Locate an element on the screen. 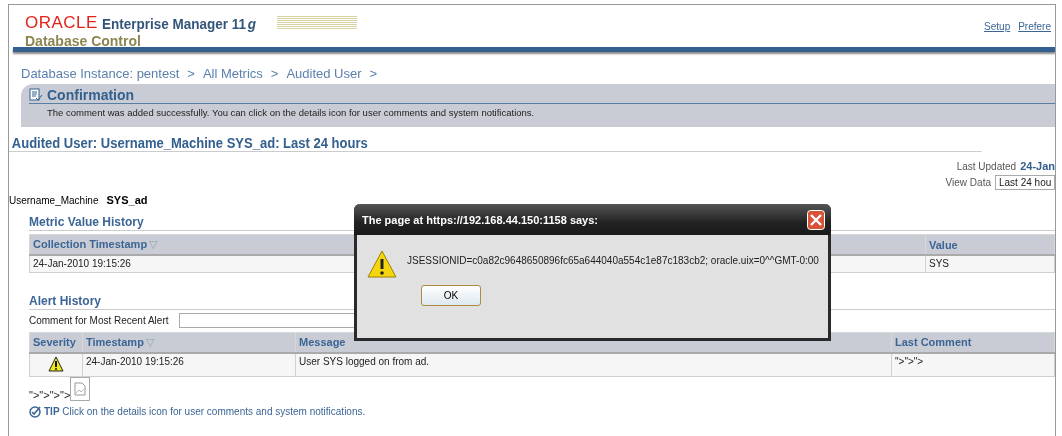 The height and width of the screenshot is (436, 1062). header-link: Setup is located at coordinates (997, 33).